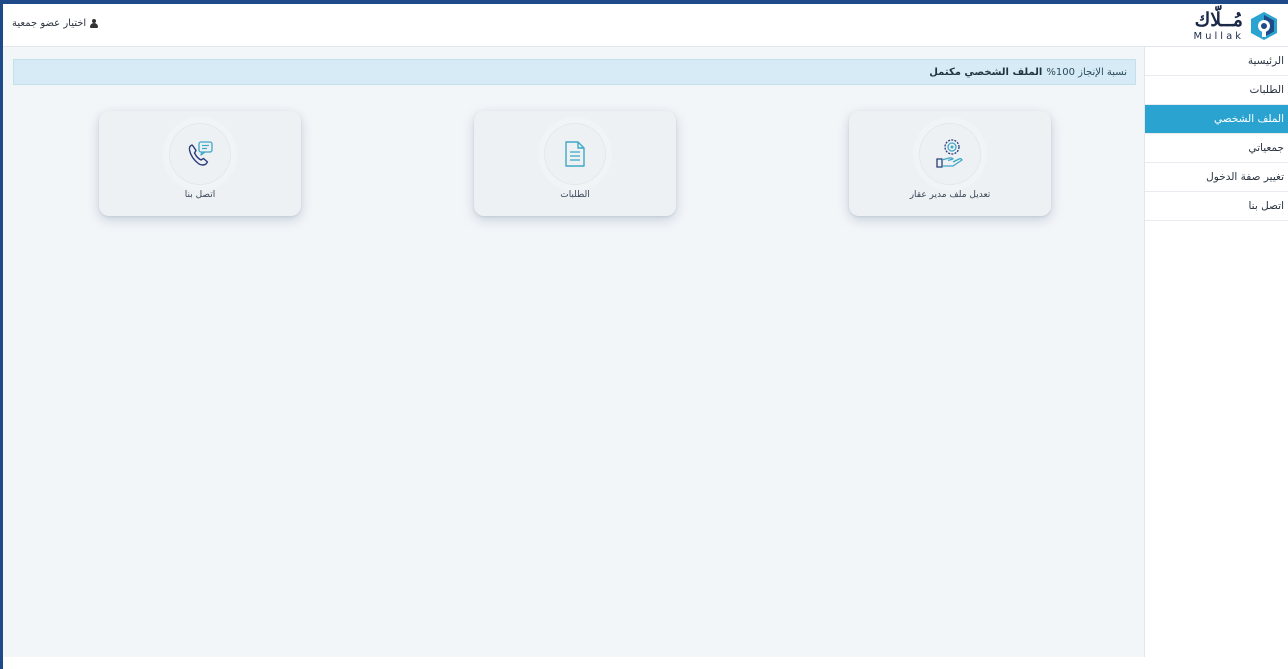 The image size is (1288, 669). I want to click on card-edit-property-manager: تعديل ملف مدير عقار, so click(950, 163).